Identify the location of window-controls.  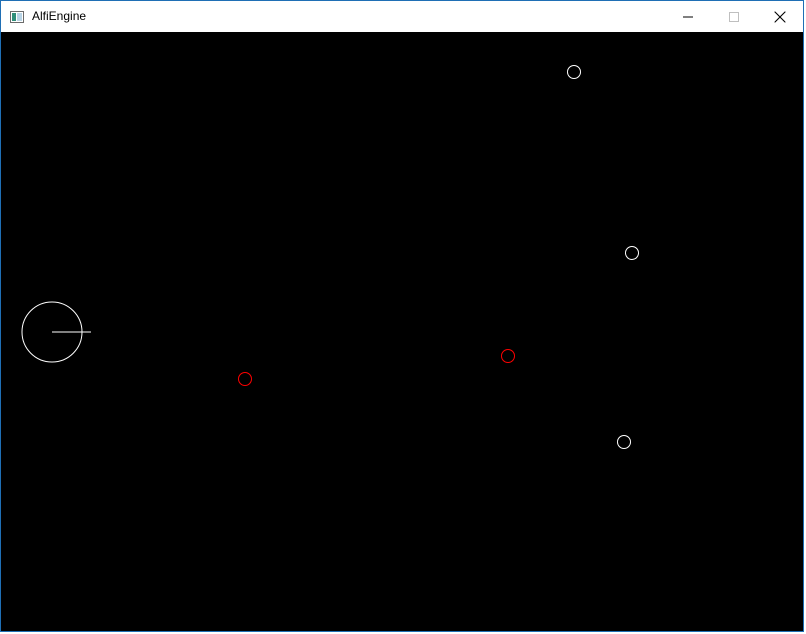
(734, 16).